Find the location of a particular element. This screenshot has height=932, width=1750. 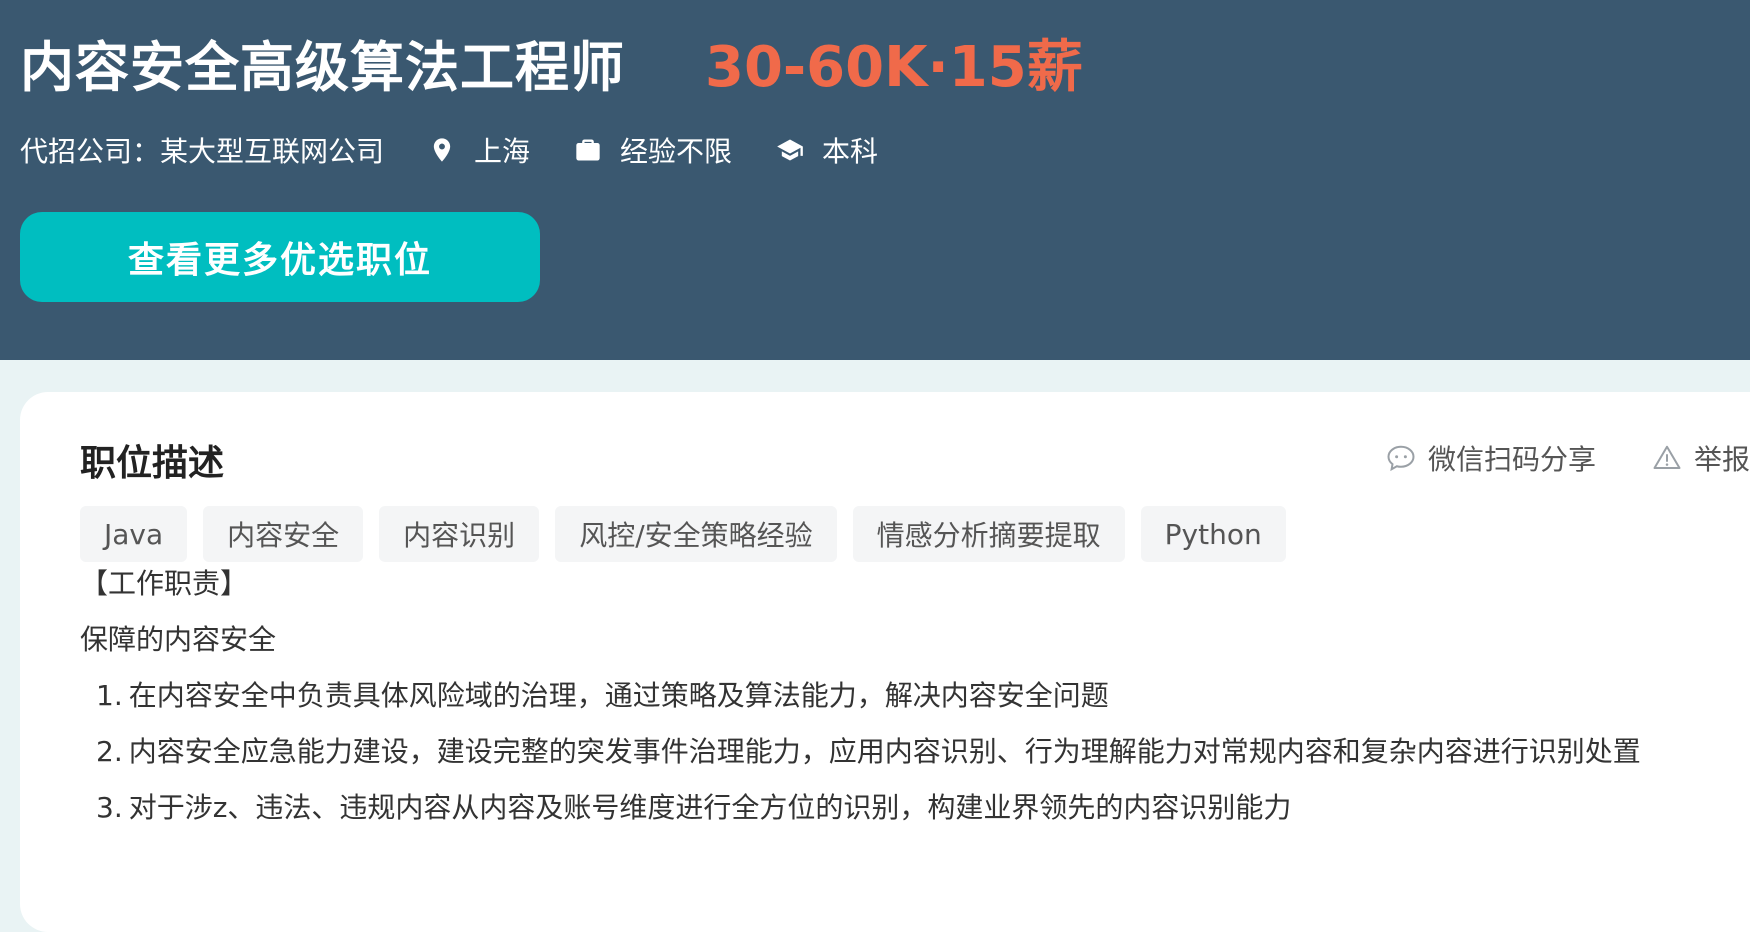

skill-tag: Python is located at coordinates (1213, 534).